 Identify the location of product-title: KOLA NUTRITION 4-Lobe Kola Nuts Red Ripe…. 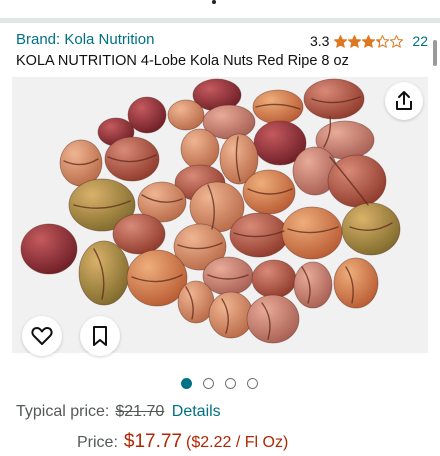
(182, 61).